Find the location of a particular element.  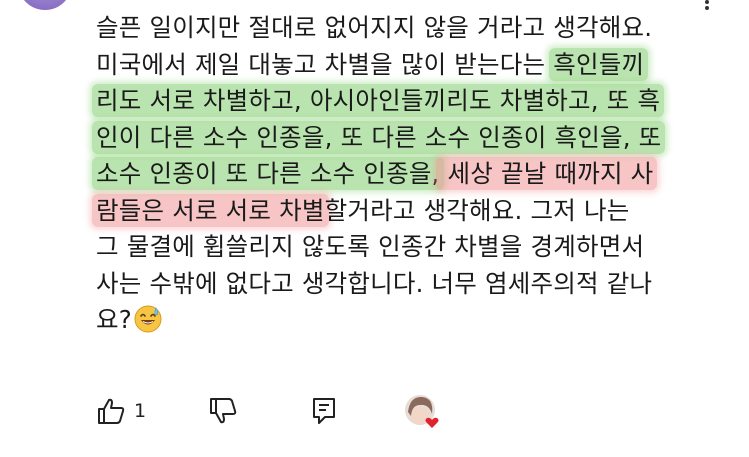

more-options-icon is located at coordinates (707, 5).